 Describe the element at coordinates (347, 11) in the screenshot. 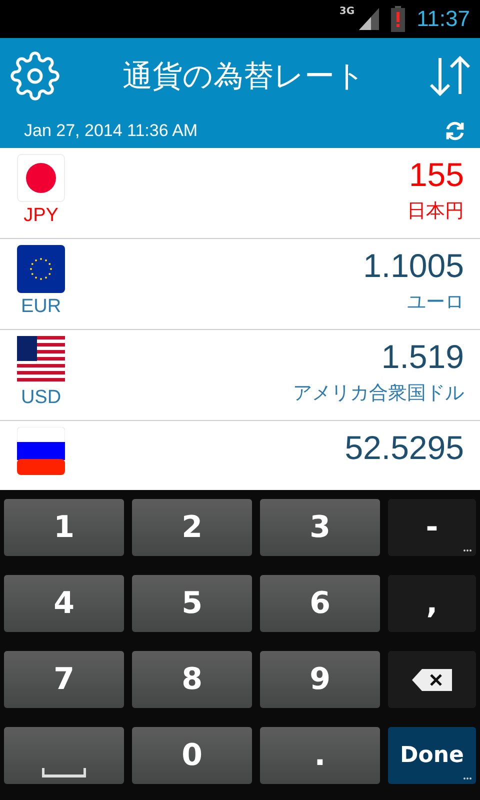

I see `network-type: 3G` at that location.